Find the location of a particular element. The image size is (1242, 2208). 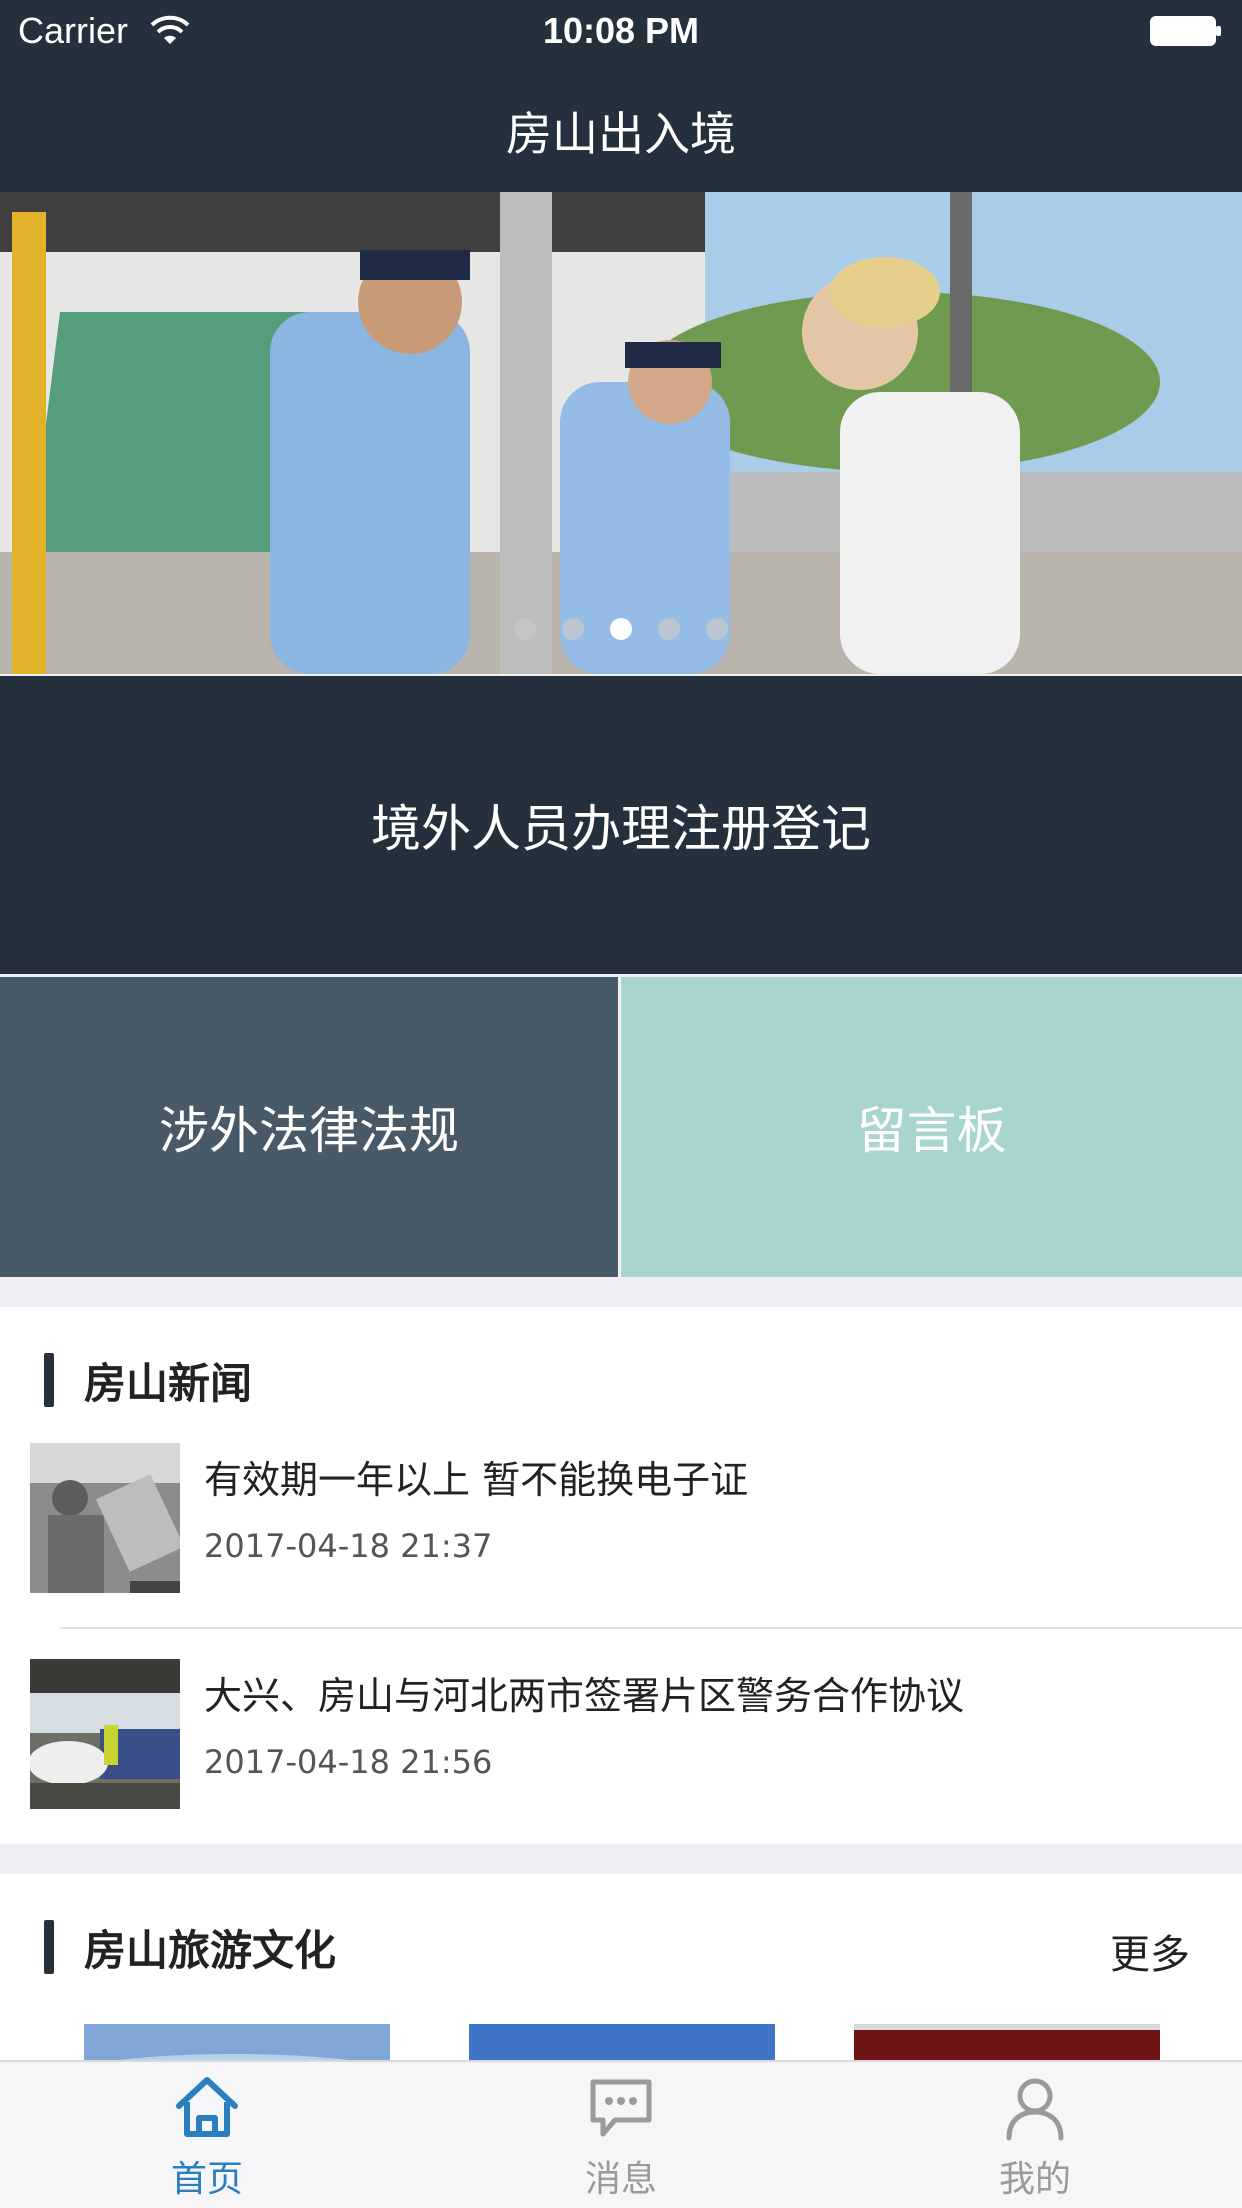

tab-home: 首页 is located at coordinates (207, 2140).